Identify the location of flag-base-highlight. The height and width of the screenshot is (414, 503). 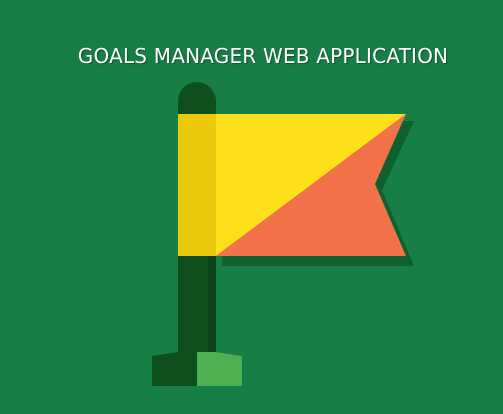
(219, 369).